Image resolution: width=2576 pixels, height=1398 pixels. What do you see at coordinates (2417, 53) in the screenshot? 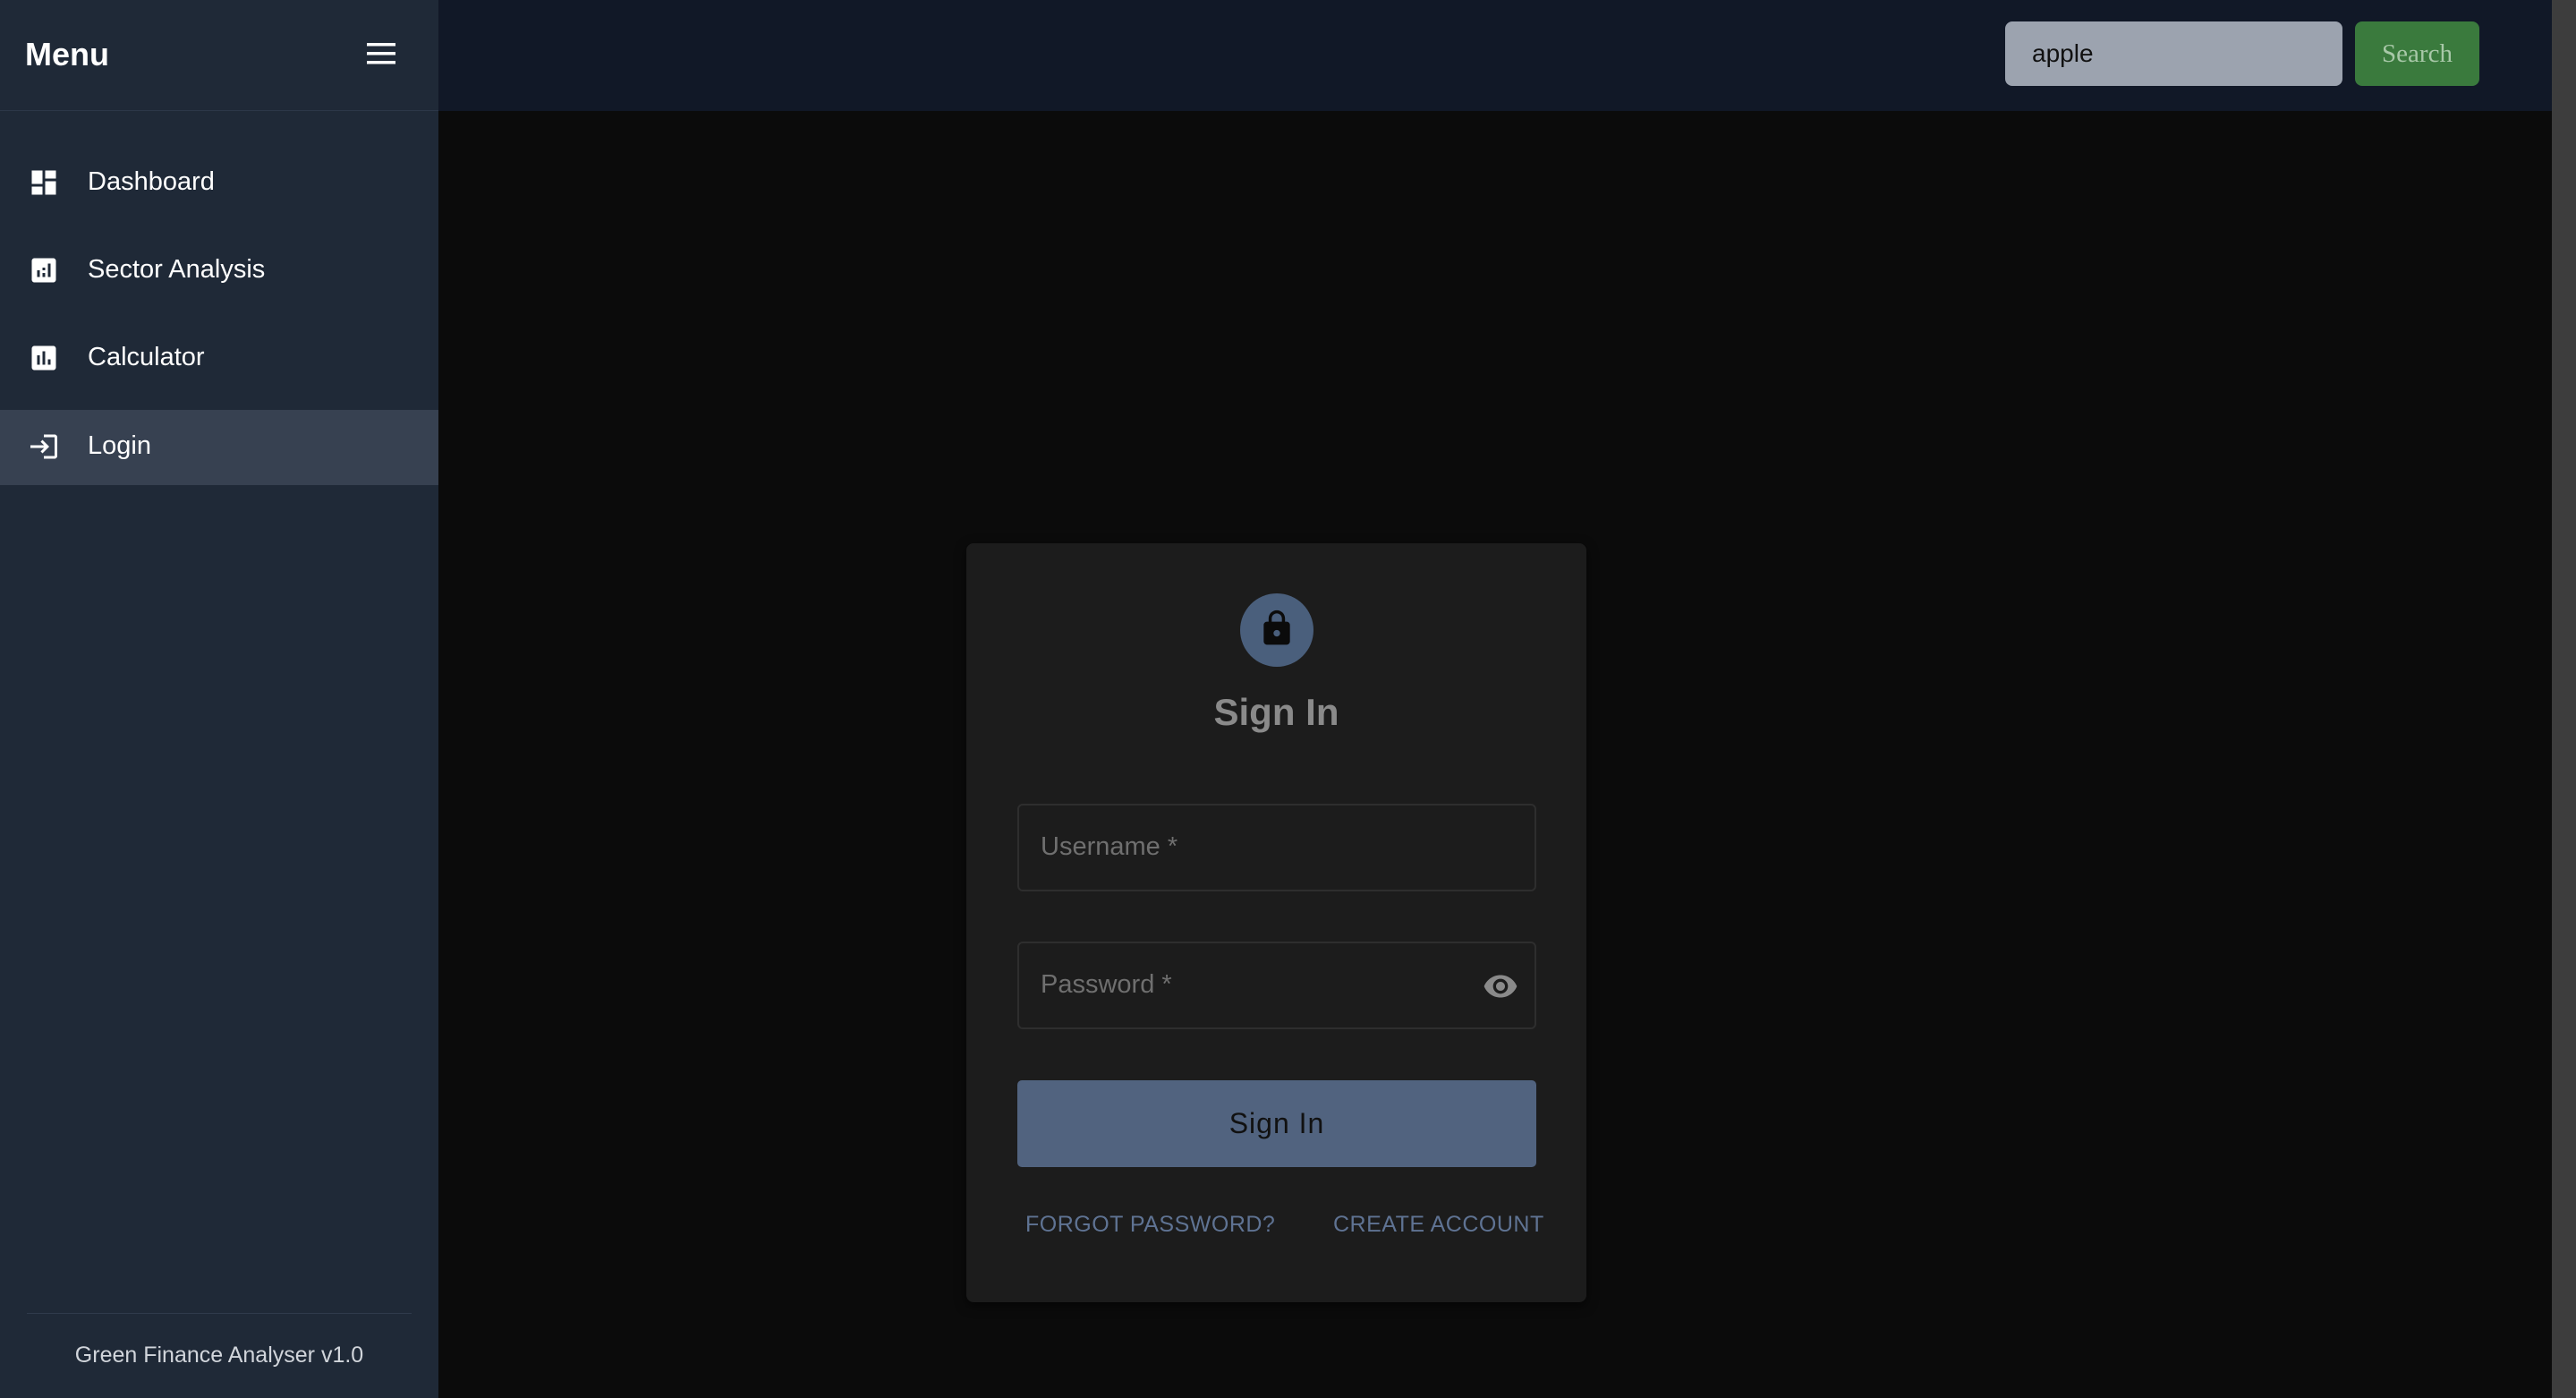
I see `search-button: Search` at bounding box center [2417, 53].